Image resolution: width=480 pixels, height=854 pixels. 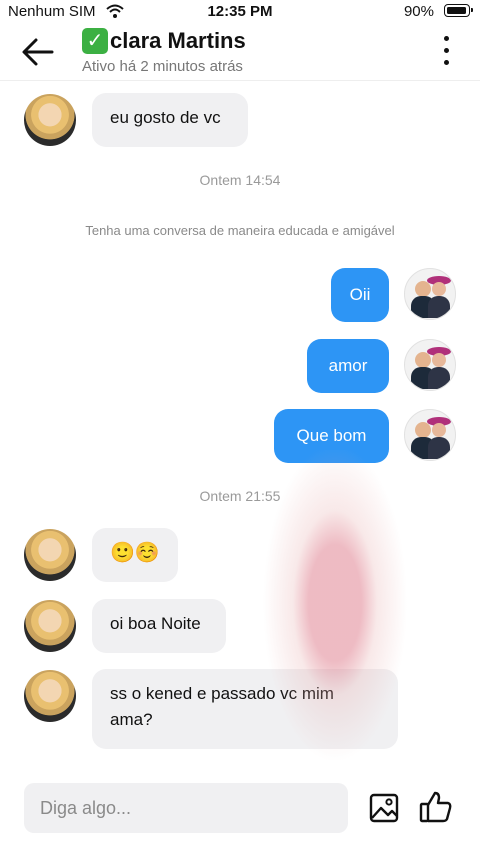 I want to click on contact-title: ✓ clara Martins, so click(x=164, y=41).